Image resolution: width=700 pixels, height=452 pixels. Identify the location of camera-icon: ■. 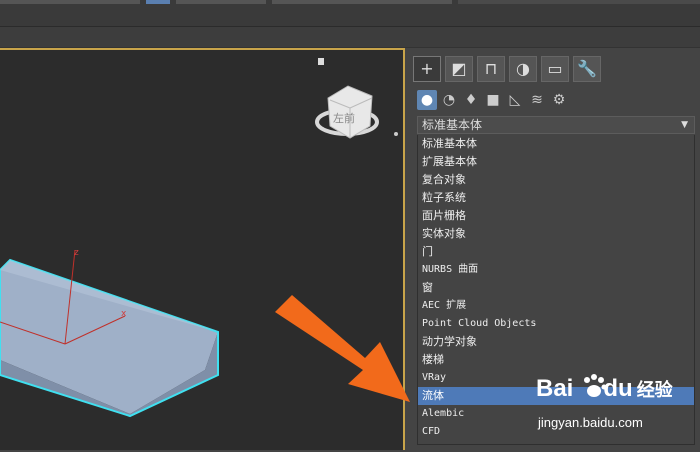
(493, 100).